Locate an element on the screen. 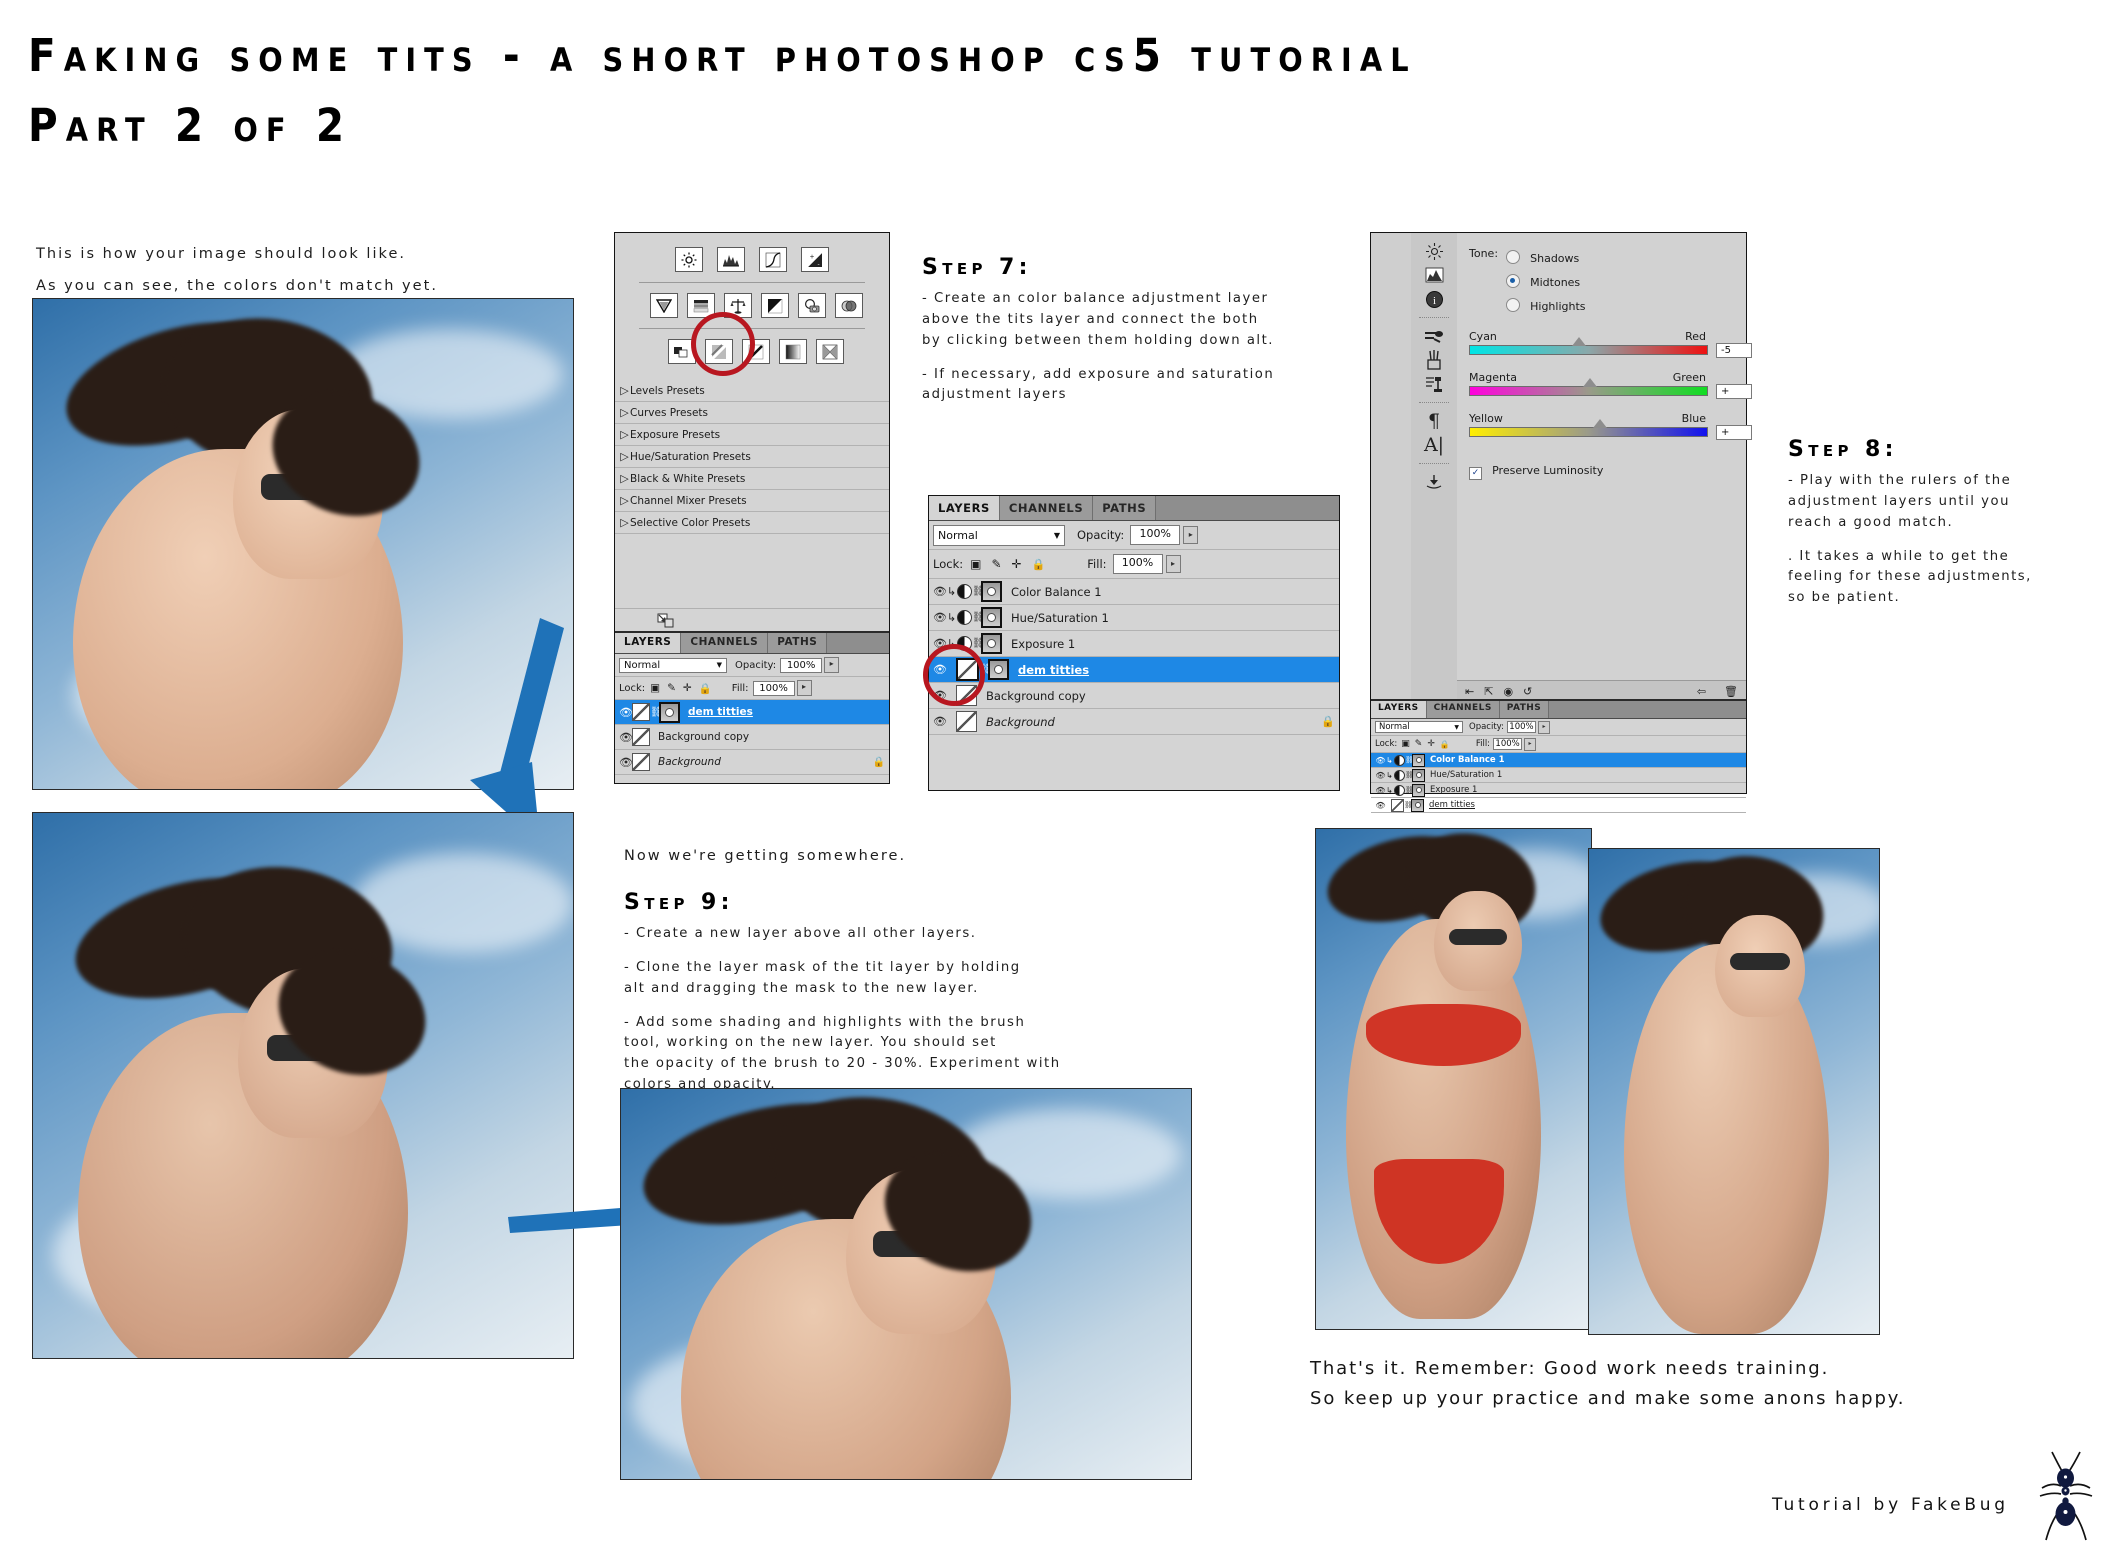 The height and width of the screenshot is (1548, 2111). slider-value: + is located at coordinates (1734, 432).